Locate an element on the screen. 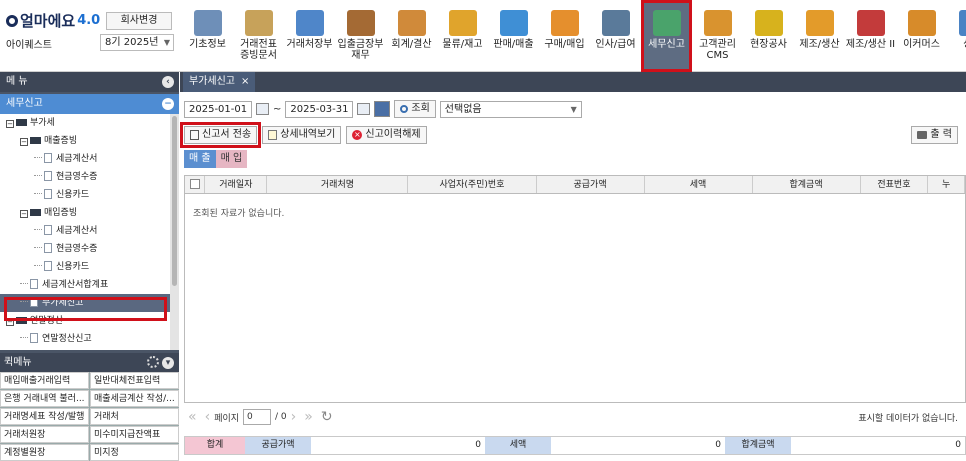  menu-item-9: 세무신고 is located at coordinates (666, 36).